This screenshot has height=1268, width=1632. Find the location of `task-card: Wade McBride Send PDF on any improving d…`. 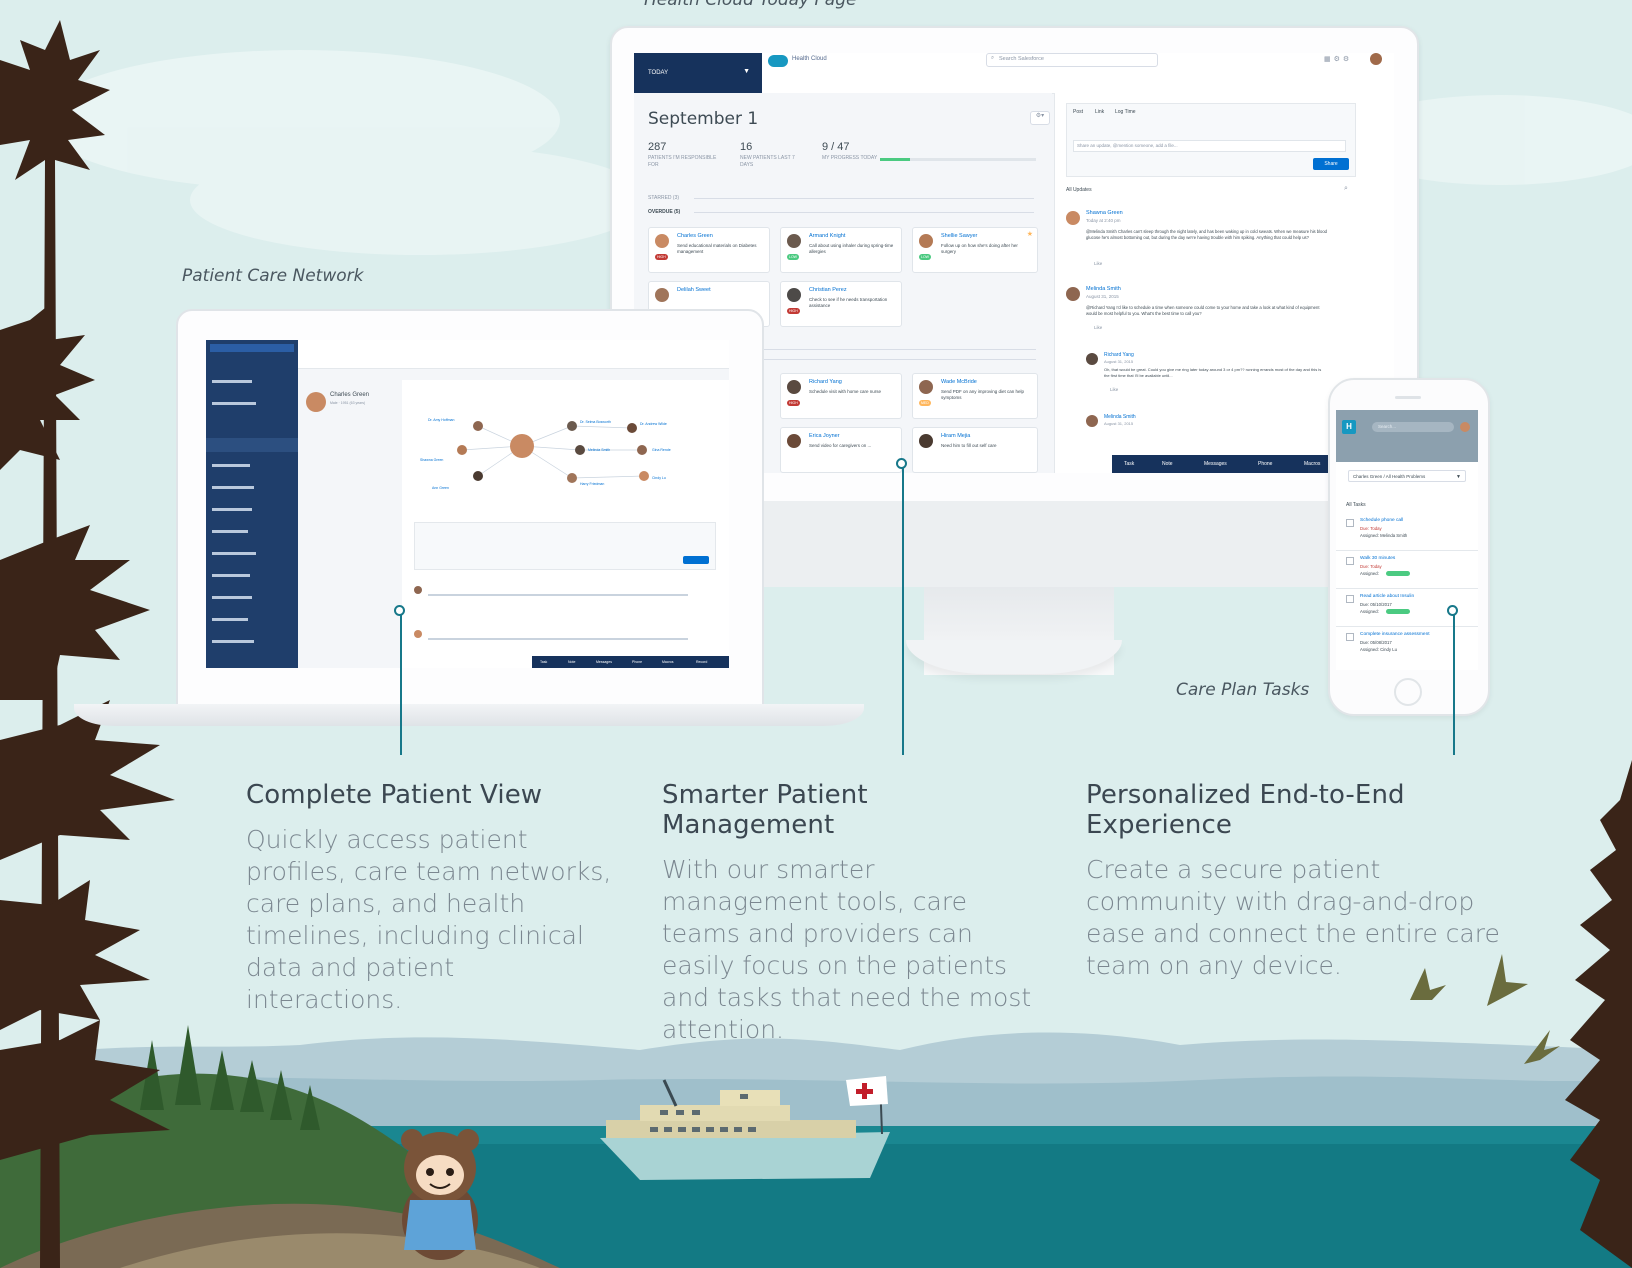

task-card: Wade McBride Send PDF on any improving d… is located at coordinates (975, 396).